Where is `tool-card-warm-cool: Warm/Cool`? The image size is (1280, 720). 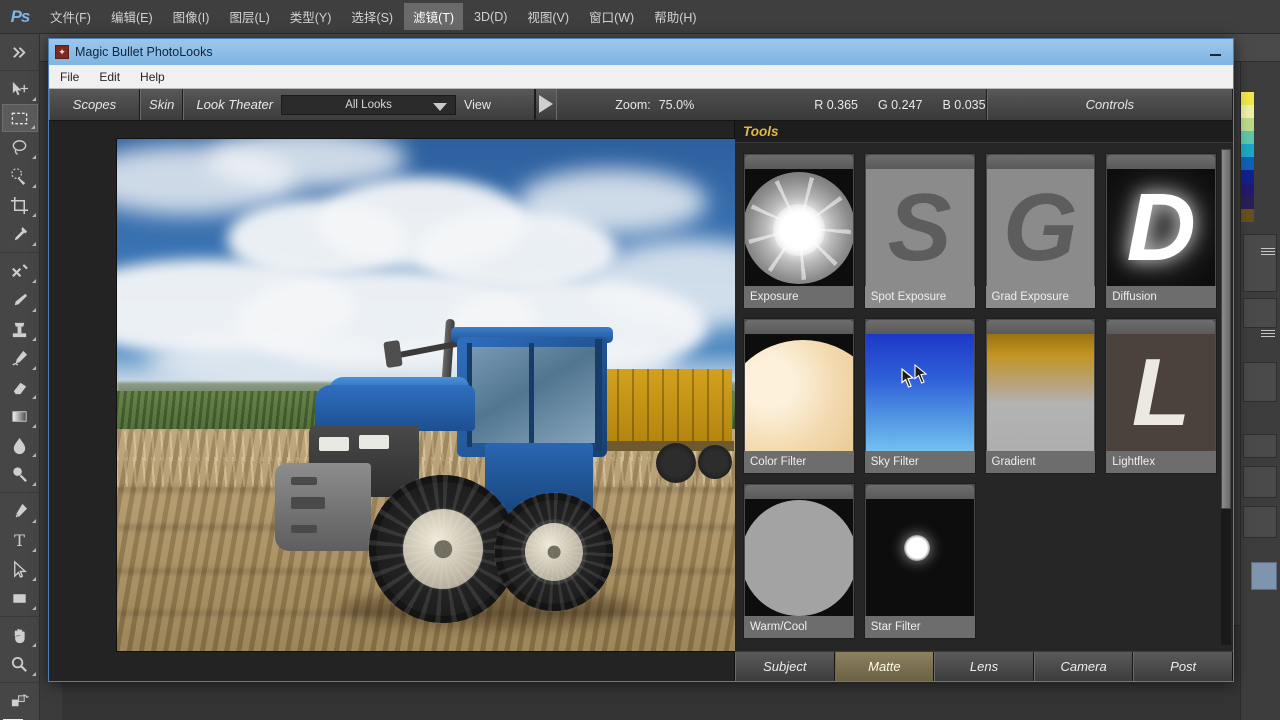 tool-card-warm-cool: Warm/Cool is located at coordinates (799, 561).